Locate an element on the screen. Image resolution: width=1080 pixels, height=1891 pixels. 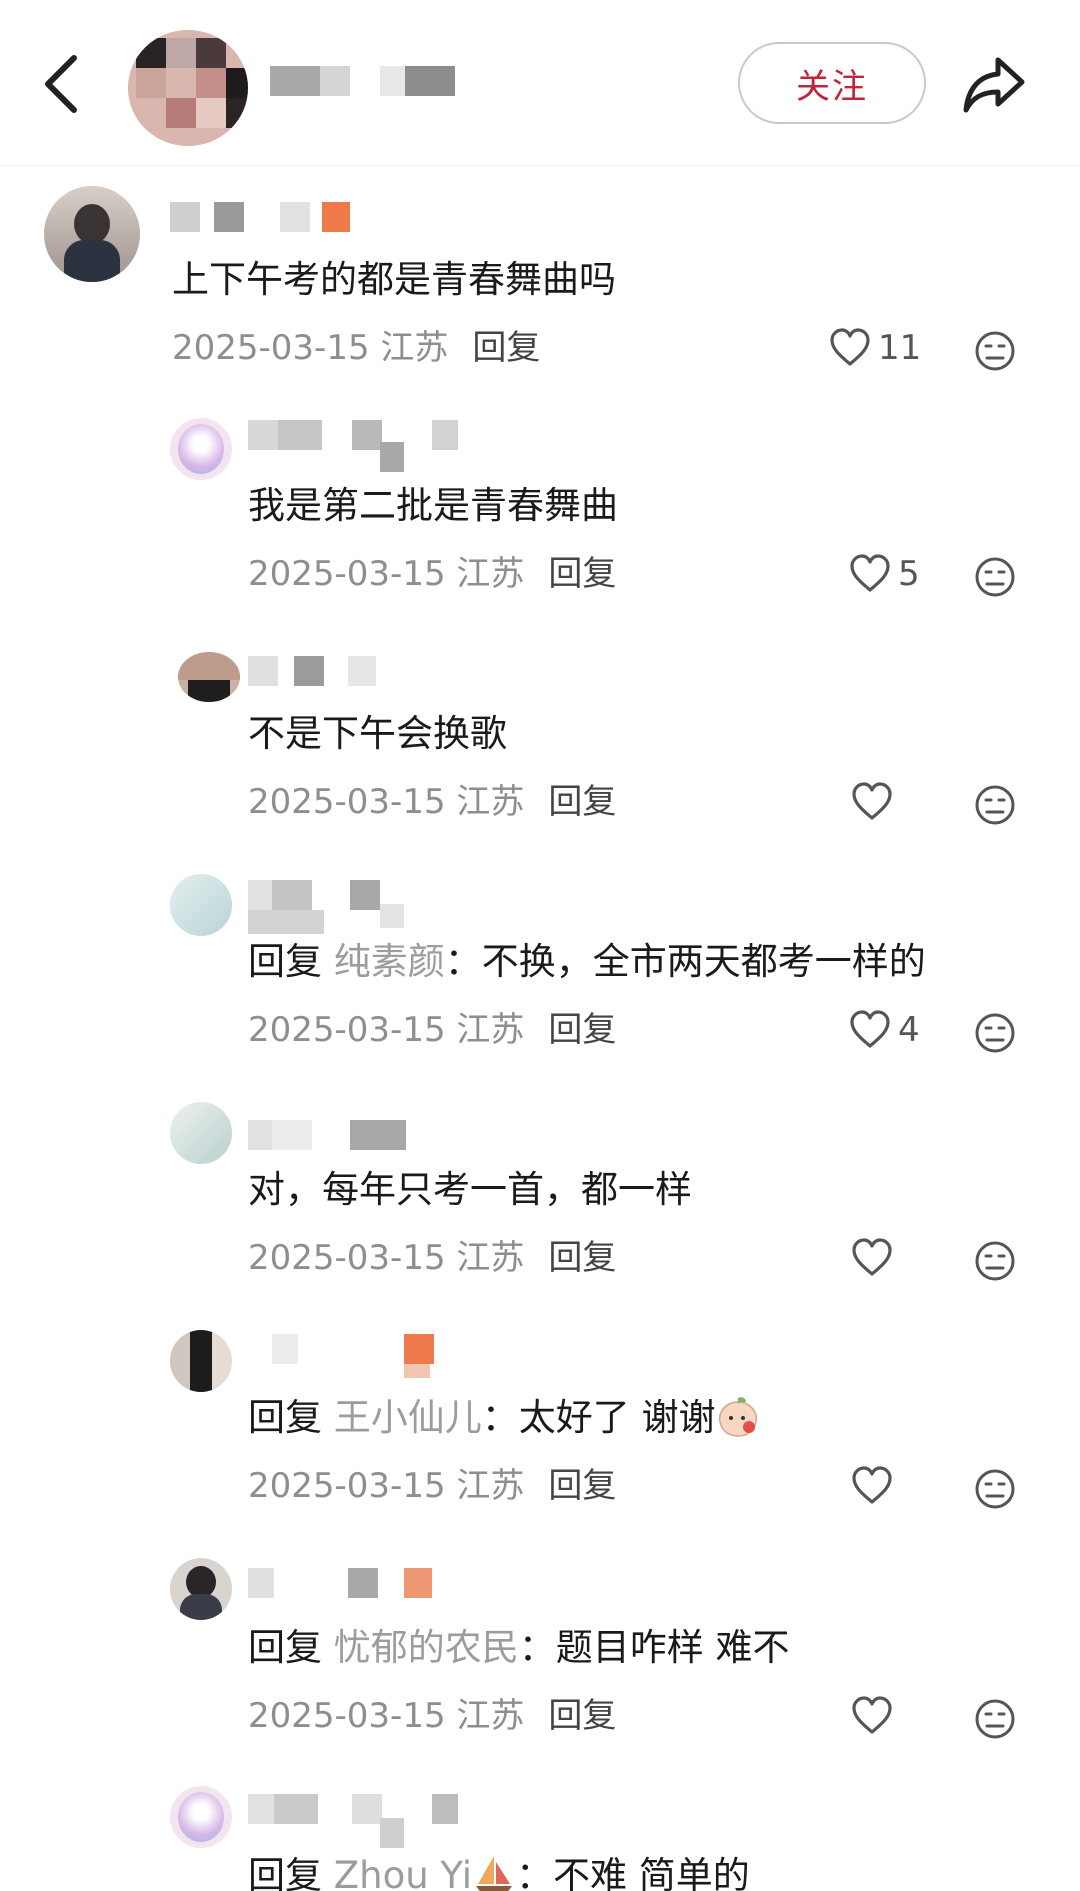
mention-link: 纯素颜 is located at coordinates (389, 961).